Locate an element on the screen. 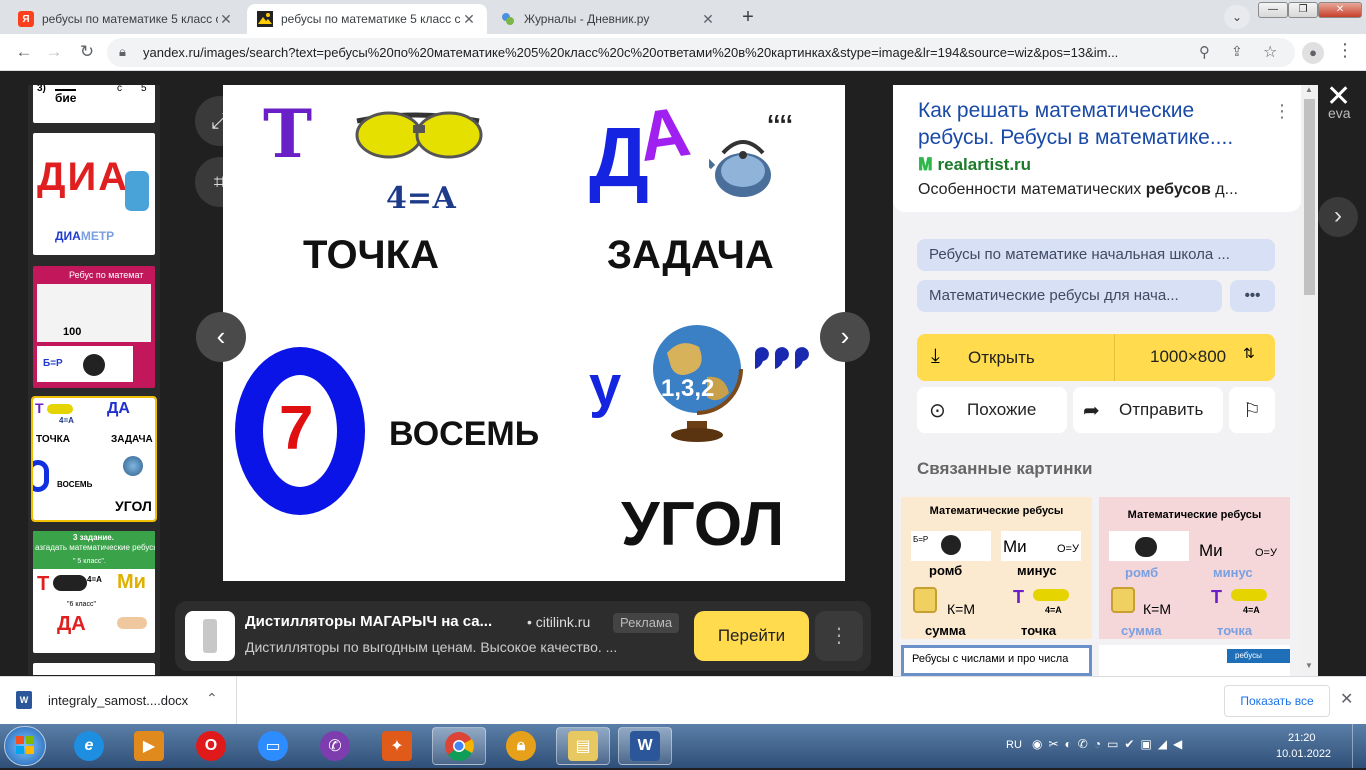 Image resolution: width=1366 pixels, height=770 pixels. related-image: Ребусы с числами и про числа is located at coordinates (996, 660).